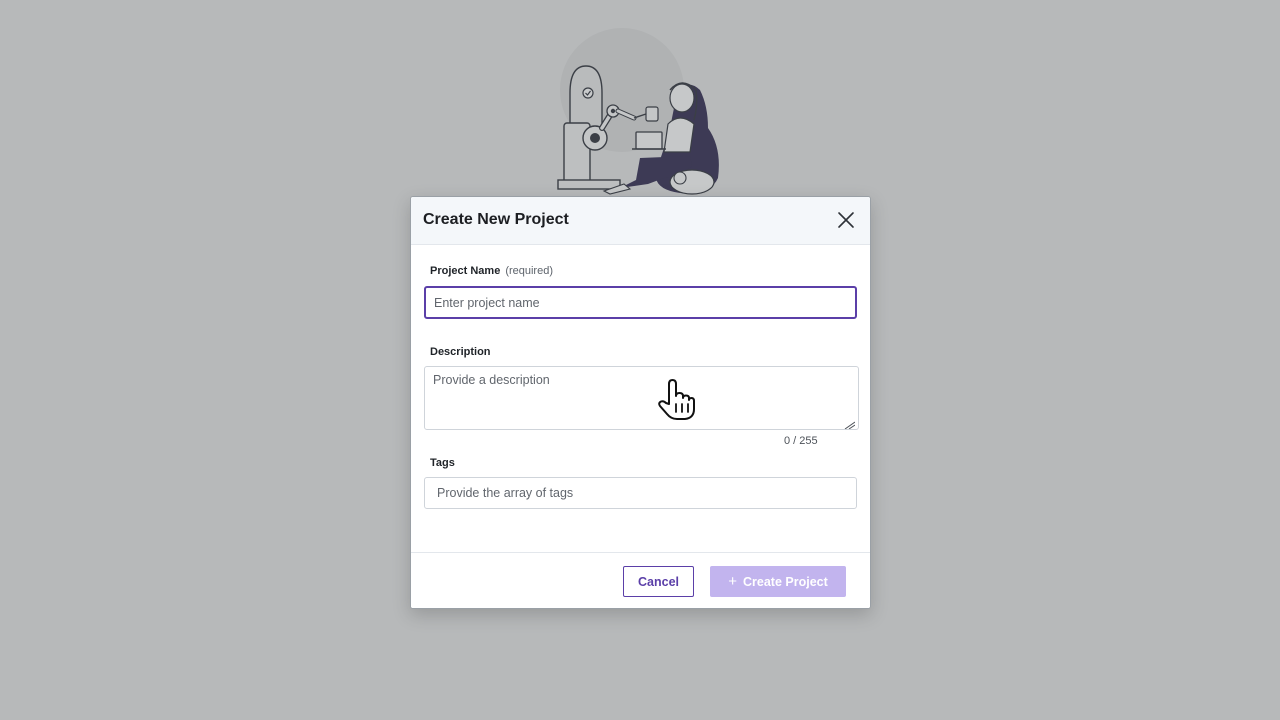 The height and width of the screenshot is (720, 1280). Describe the element at coordinates (529, 271) in the screenshot. I see `required-hint: (required)` at that location.